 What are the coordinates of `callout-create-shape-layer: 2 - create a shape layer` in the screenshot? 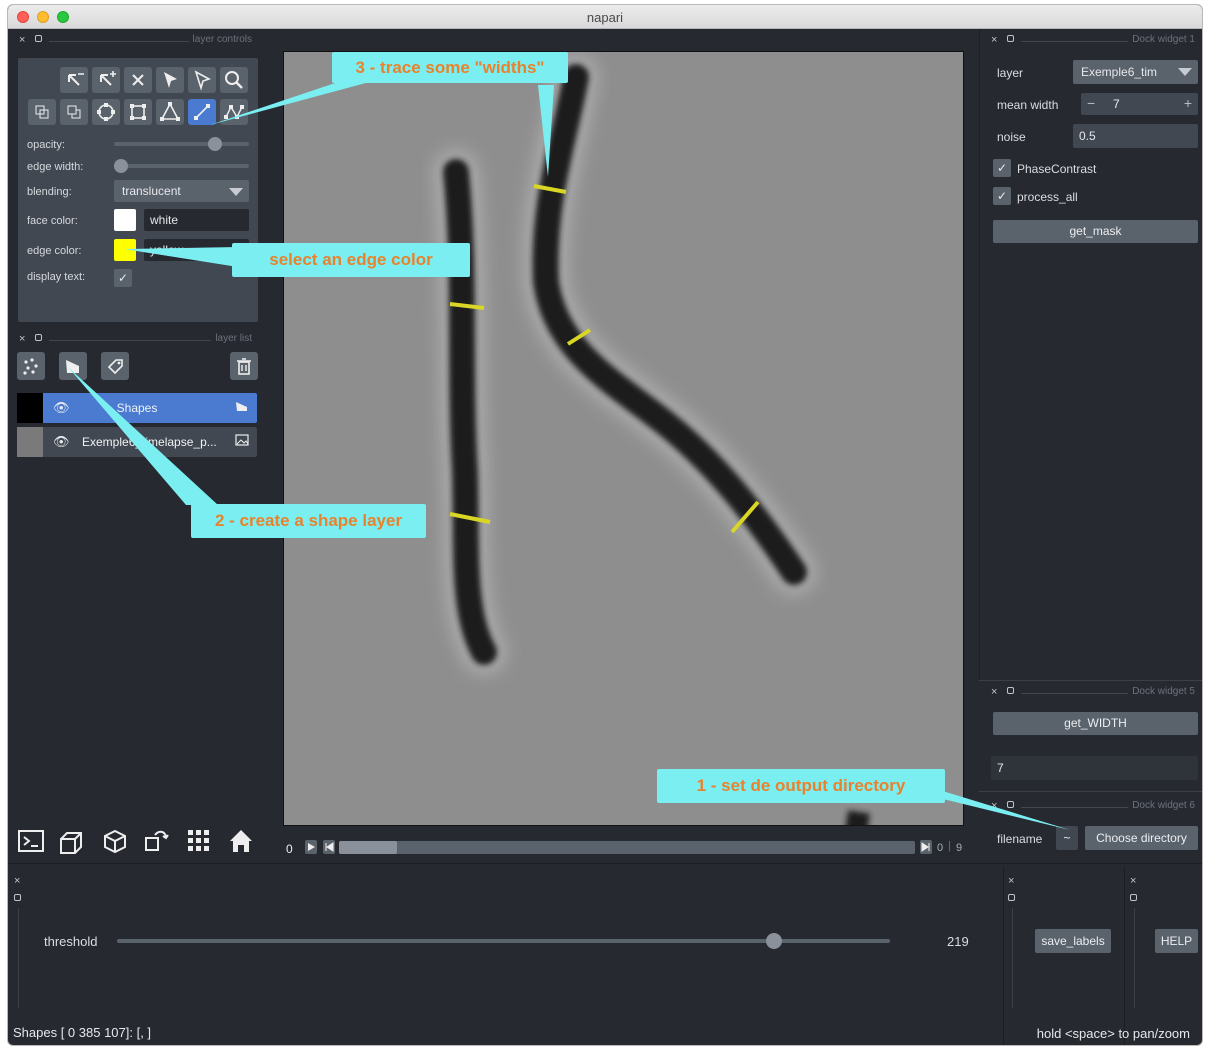 It's located at (308, 521).